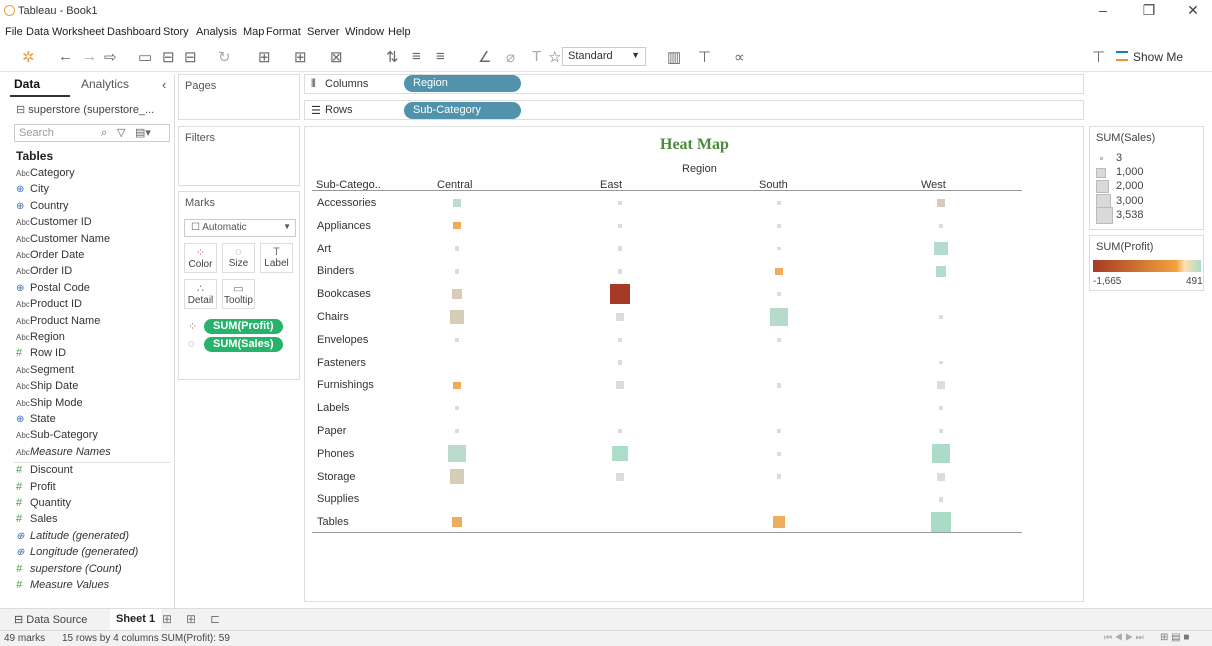  I want to click on minimize-button: –, so click(1103, 10).